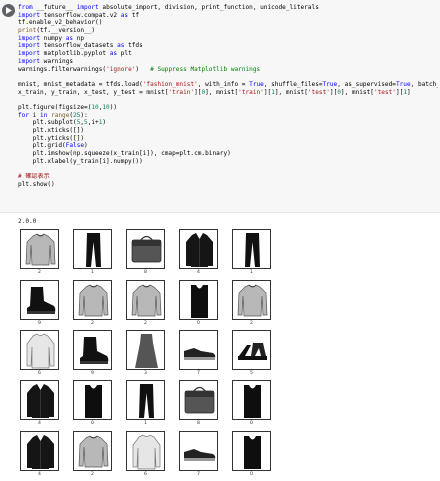 This screenshot has height=481, width=440. I want to click on bag-icon, so click(199, 400).